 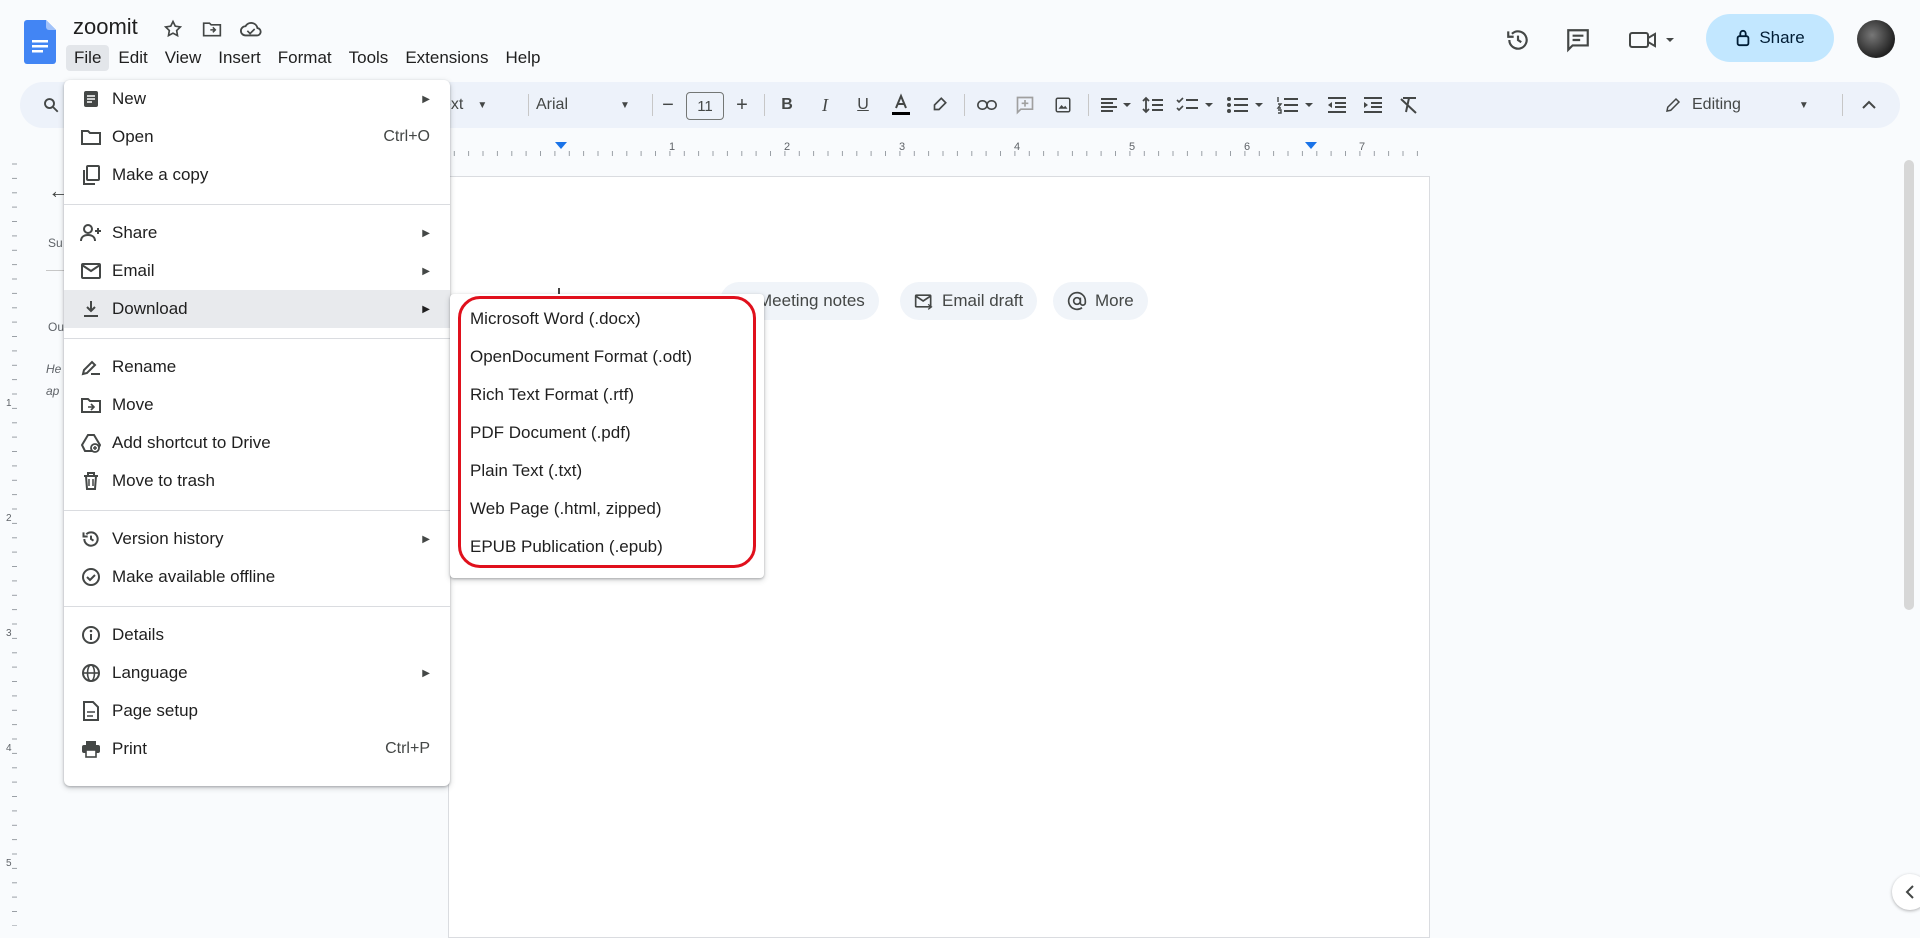 What do you see at coordinates (257, 443) in the screenshot?
I see `menu-item-add-shortcut-to-drive: Add shortcut to Drive` at bounding box center [257, 443].